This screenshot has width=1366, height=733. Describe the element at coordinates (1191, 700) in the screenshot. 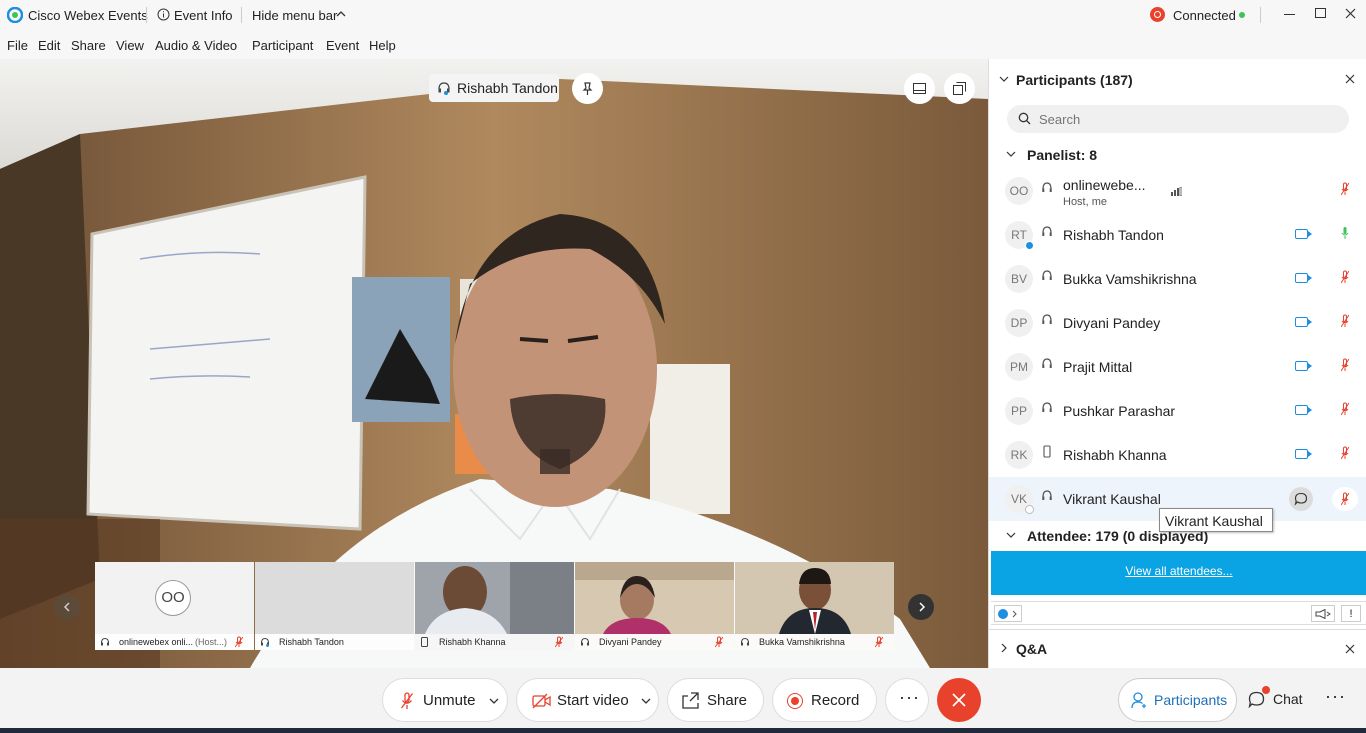

I see `participants-toggle-label: Participants` at that location.